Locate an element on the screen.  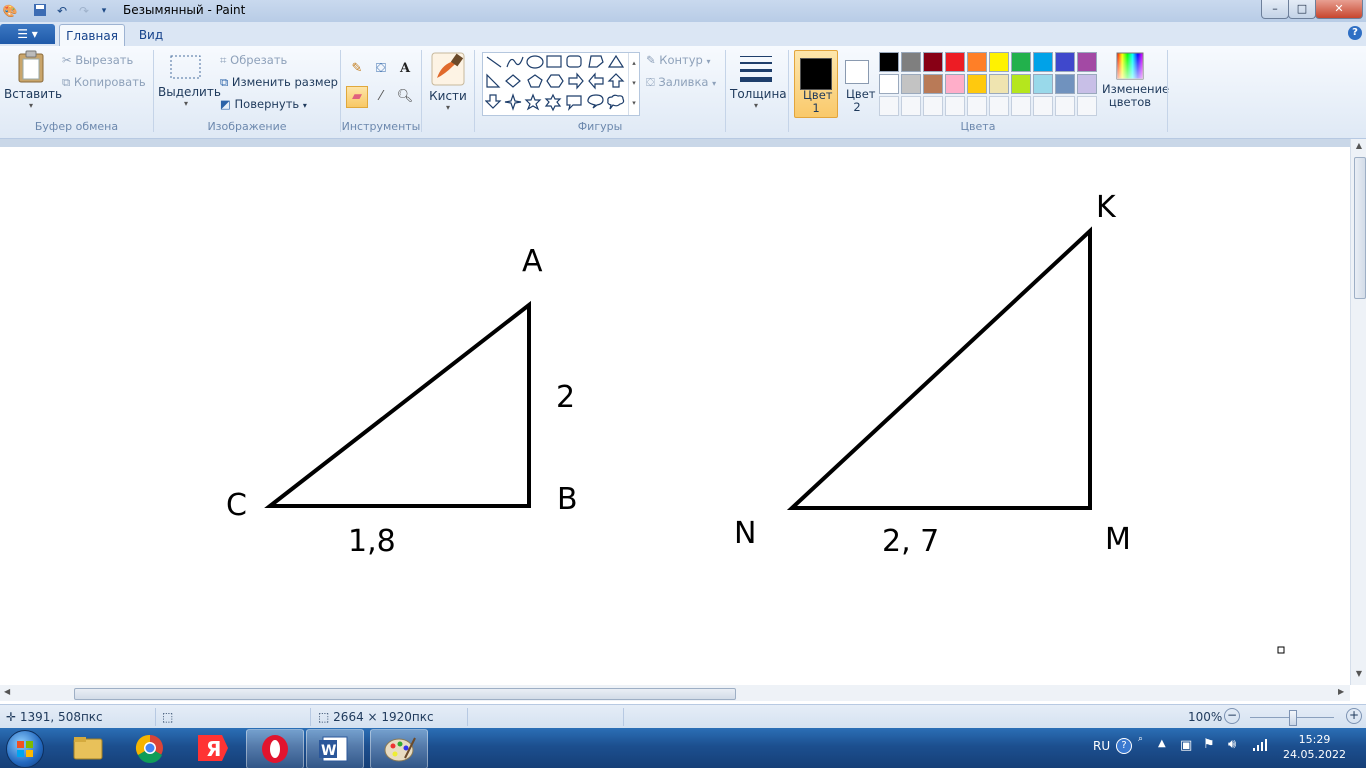
scroll-down-icon: ▼ is located at coordinates (1358, 673).